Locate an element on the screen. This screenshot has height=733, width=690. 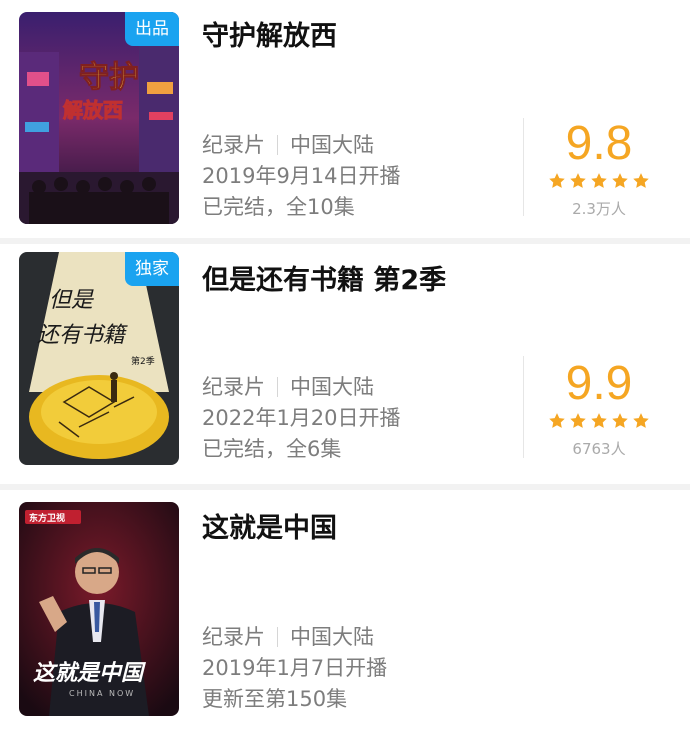
svg-text: 还有书籍 is located at coordinates (82, 335).